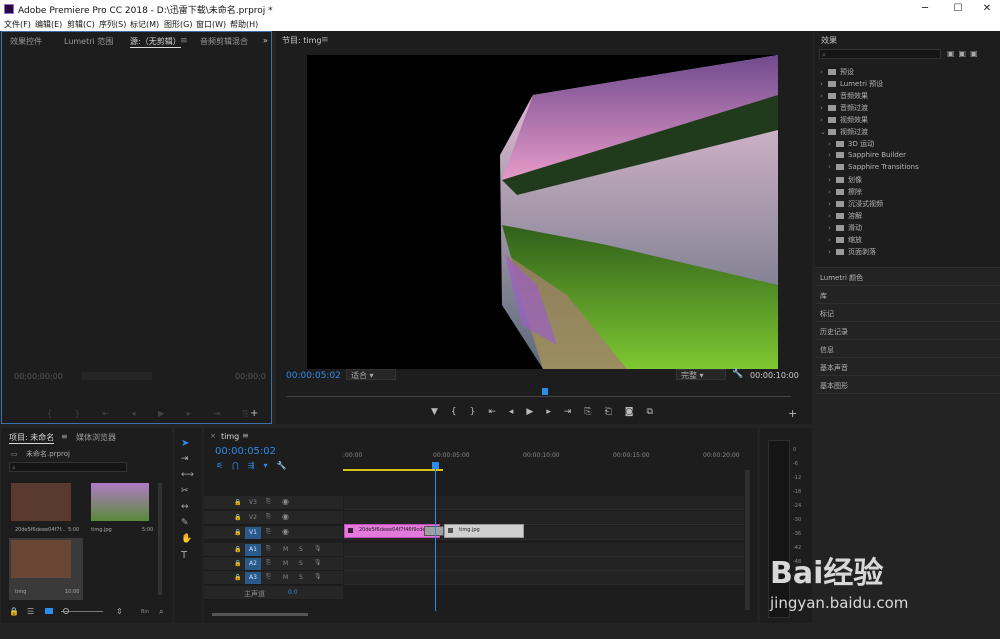 Image resolution: width=1000 pixels, height=639 pixels. Describe the element at coordinates (66, 611) in the screenshot. I see `zoom-handle` at that location.